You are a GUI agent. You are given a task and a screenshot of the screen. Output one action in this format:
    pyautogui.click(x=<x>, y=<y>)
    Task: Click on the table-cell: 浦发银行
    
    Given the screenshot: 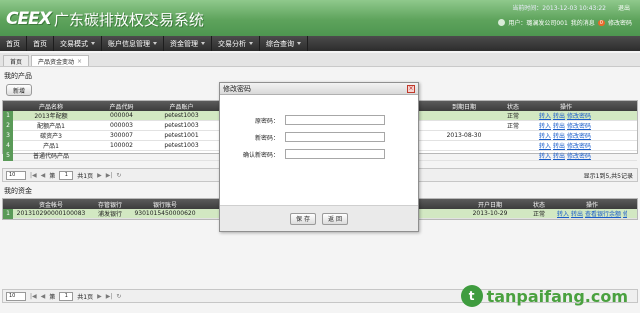 What is the action you would take?
    pyautogui.click(x=109, y=214)
    